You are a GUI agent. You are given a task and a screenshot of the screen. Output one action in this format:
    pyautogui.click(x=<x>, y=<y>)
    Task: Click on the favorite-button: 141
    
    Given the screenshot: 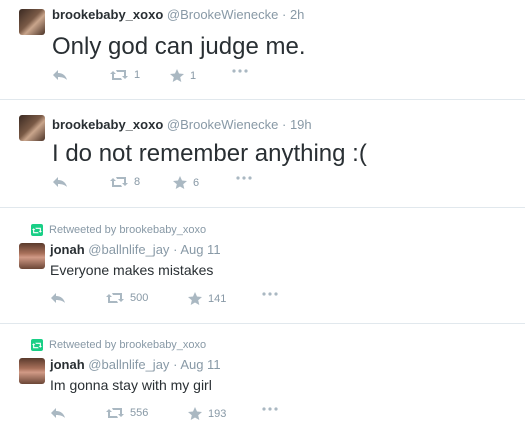 What is the action you would take?
    pyautogui.click(x=207, y=298)
    